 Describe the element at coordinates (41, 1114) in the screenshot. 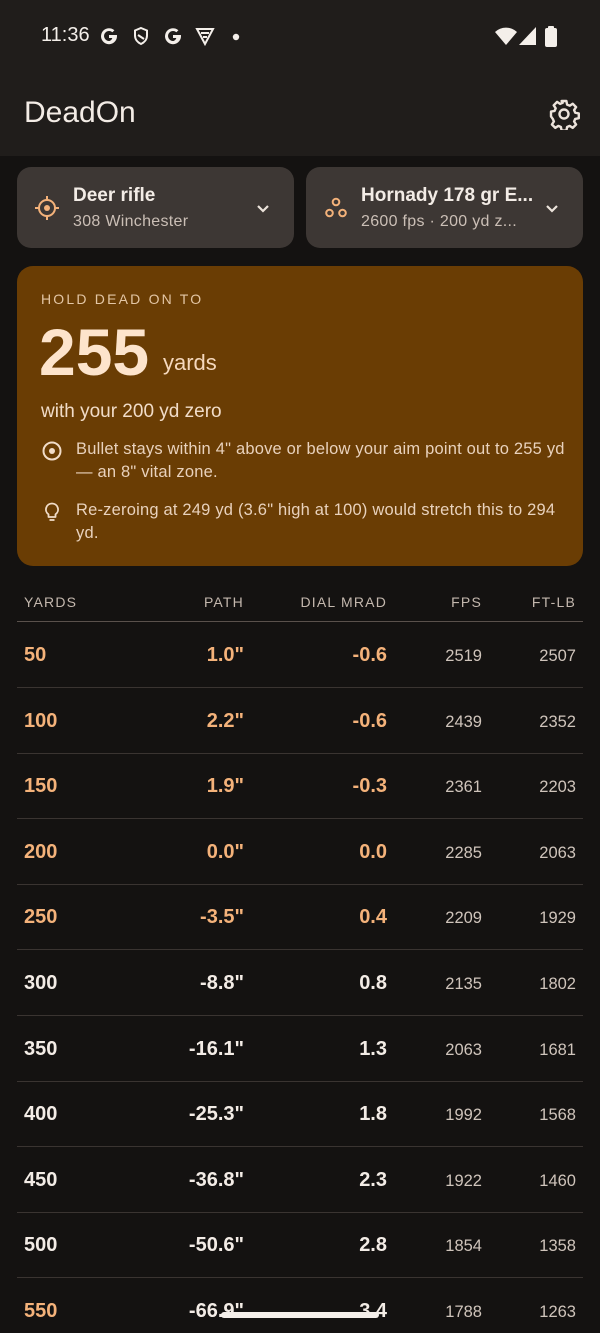

I see `cell-yards: 400` at that location.